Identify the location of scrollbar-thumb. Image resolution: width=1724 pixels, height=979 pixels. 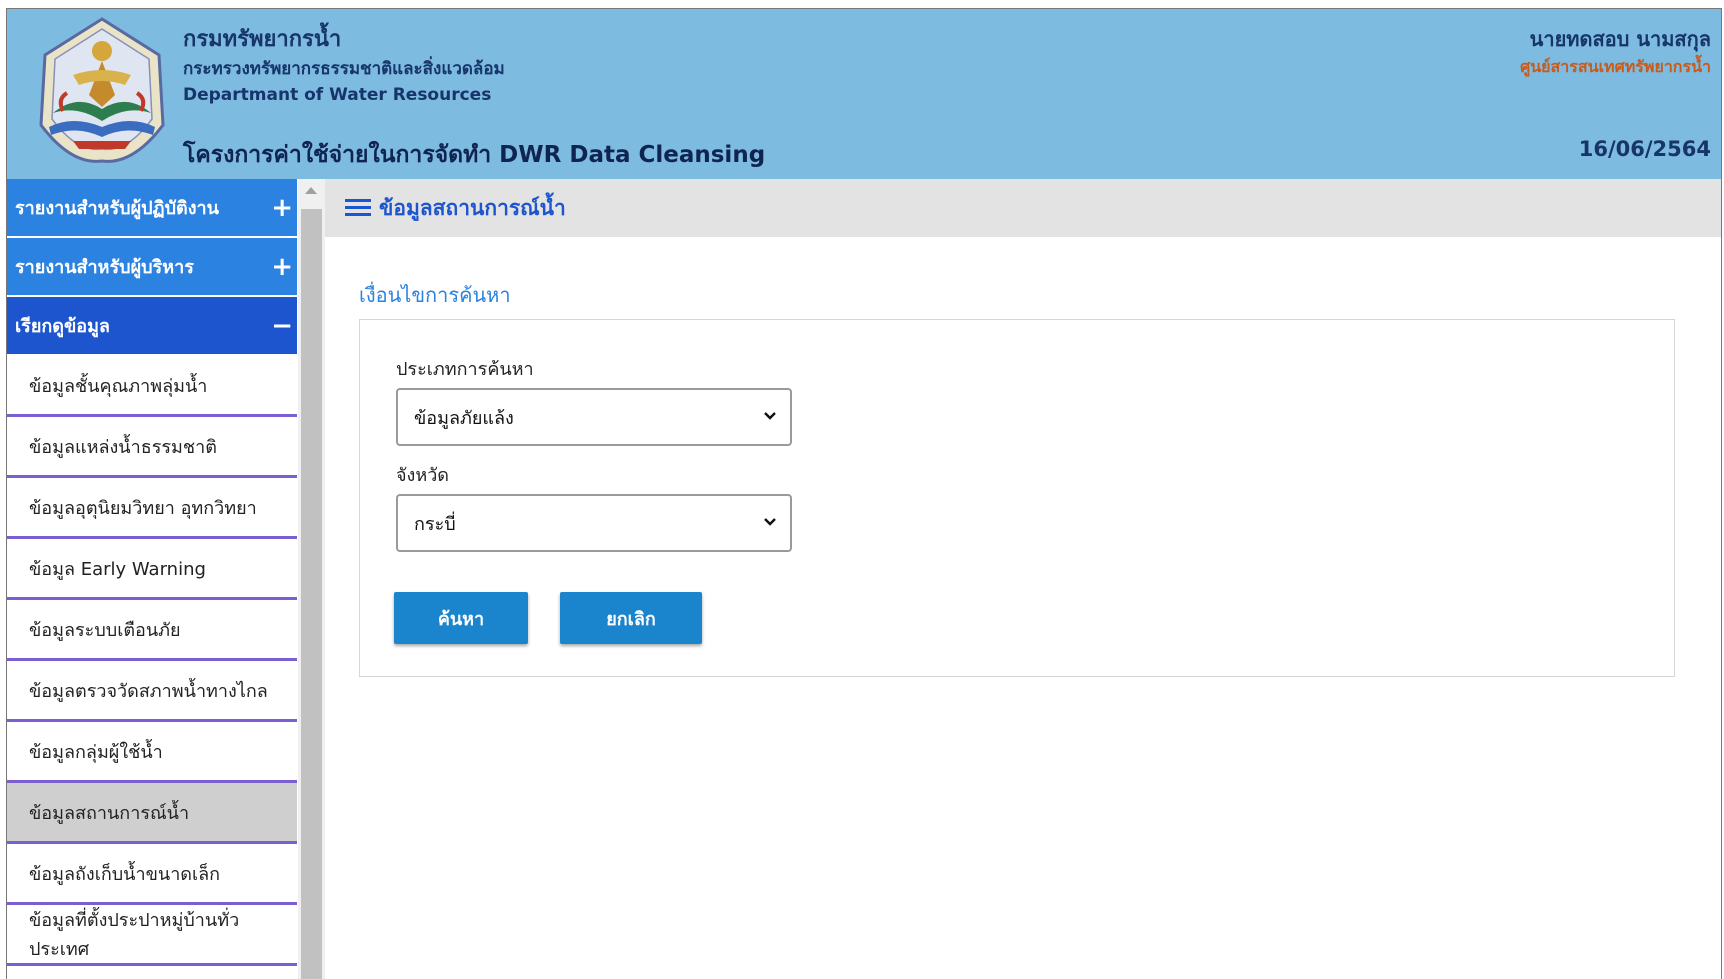
(311, 594).